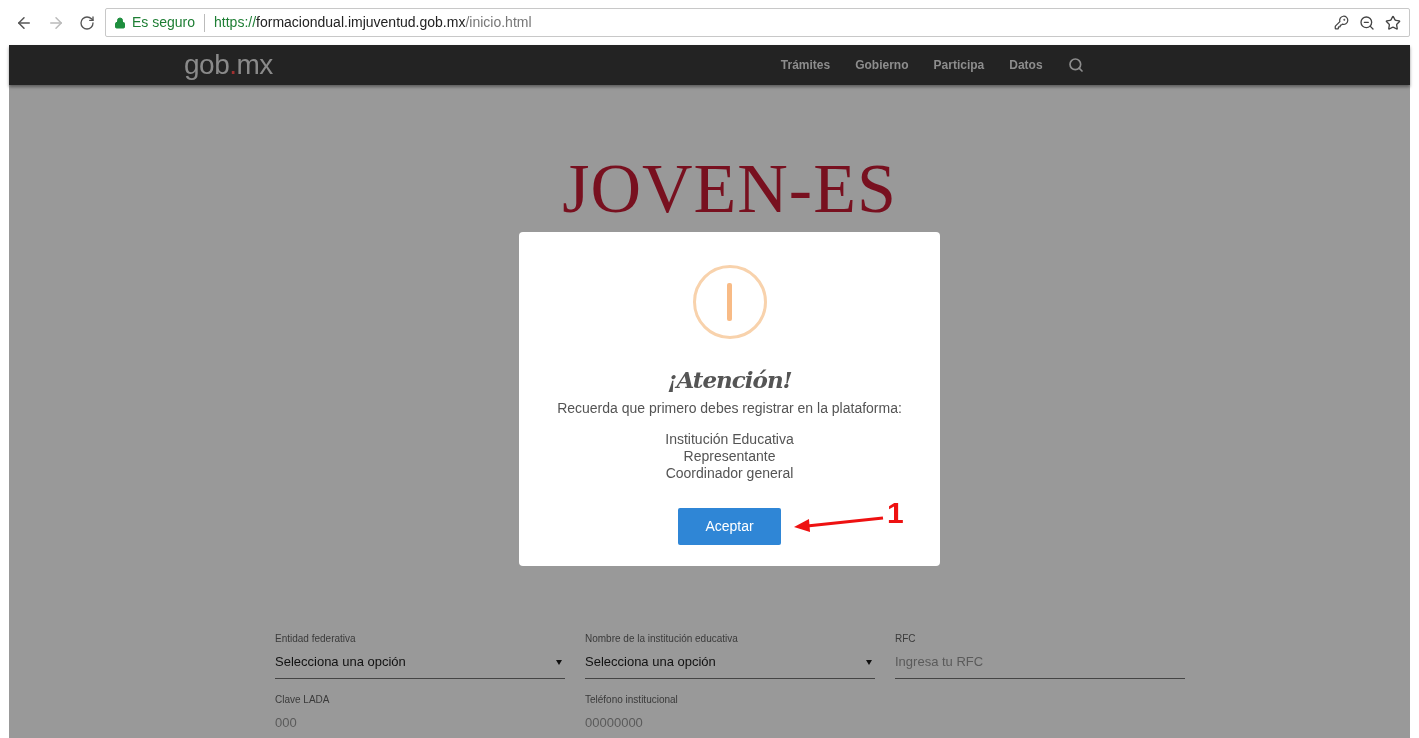  Describe the element at coordinates (228, 65) in the screenshot. I see `gob-mx-logo: gob.mx` at that location.